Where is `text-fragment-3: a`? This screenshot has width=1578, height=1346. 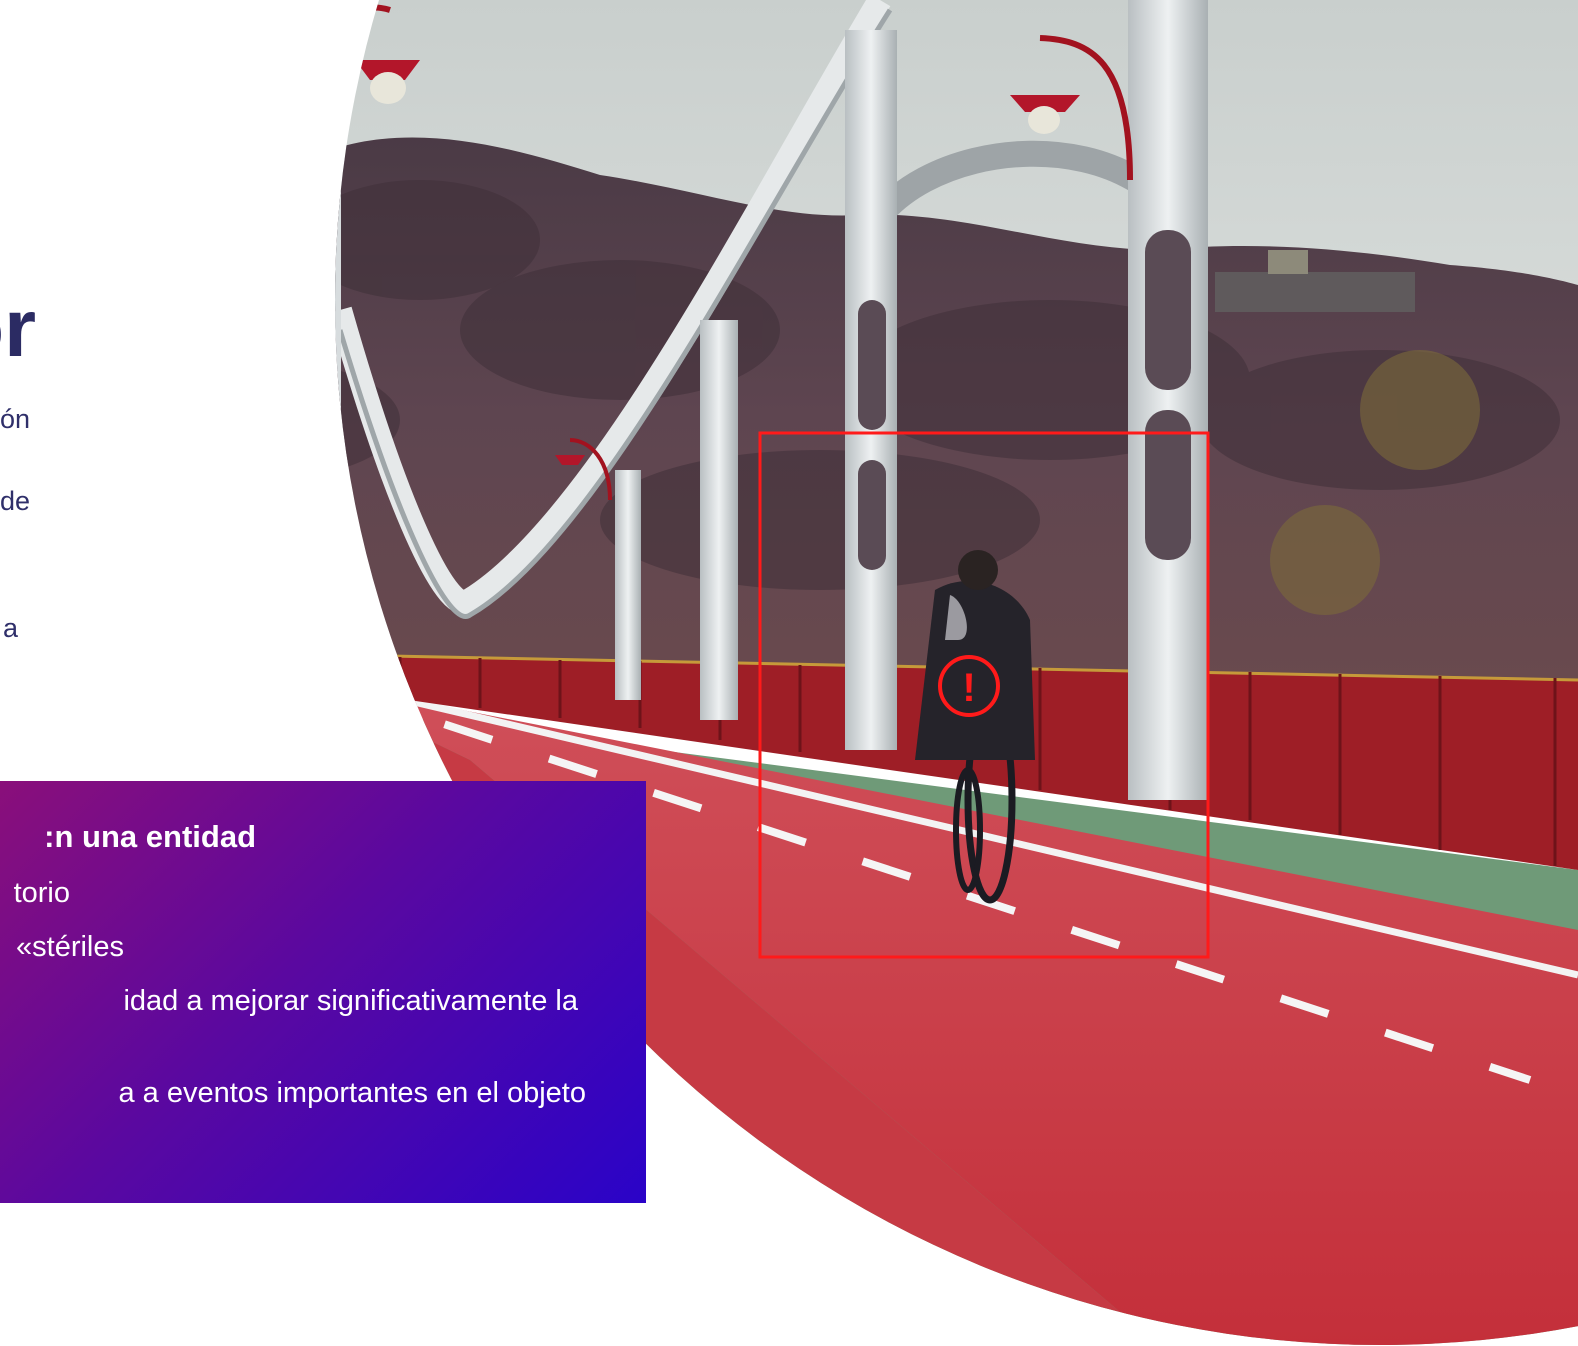 text-fragment-3: a is located at coordinates (10, 628).